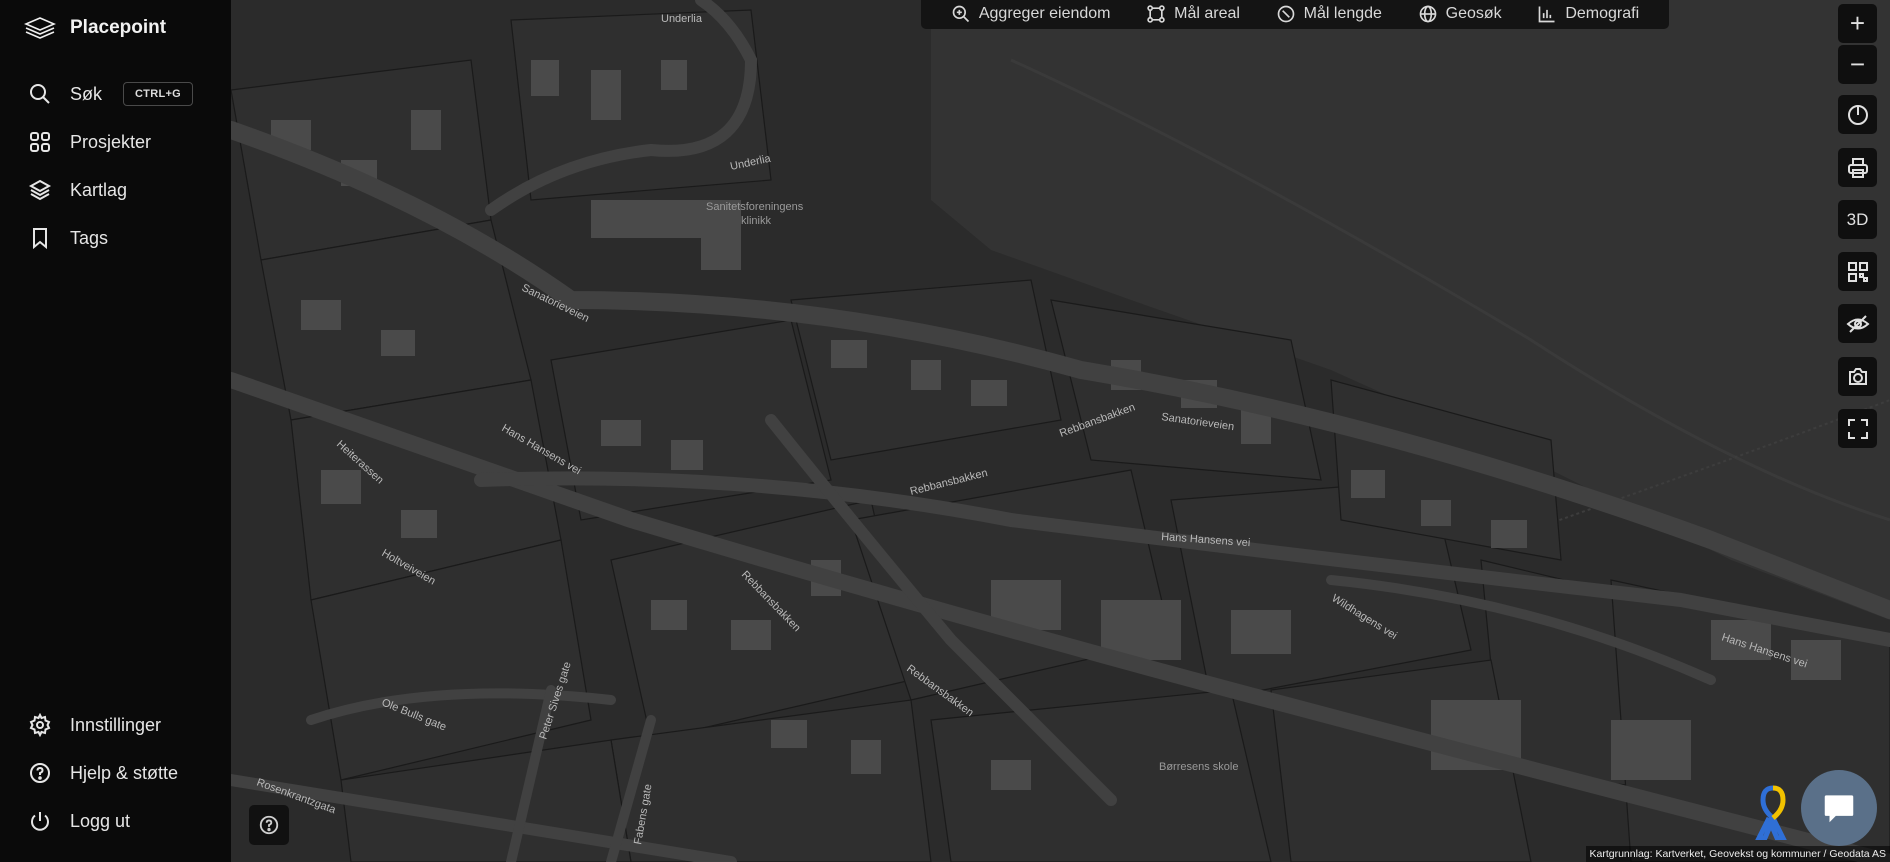 Image resolution: width=1890 pixels, height=862 pixels. I want to click on sidebar-item-label: Tags, so click(89, 237).